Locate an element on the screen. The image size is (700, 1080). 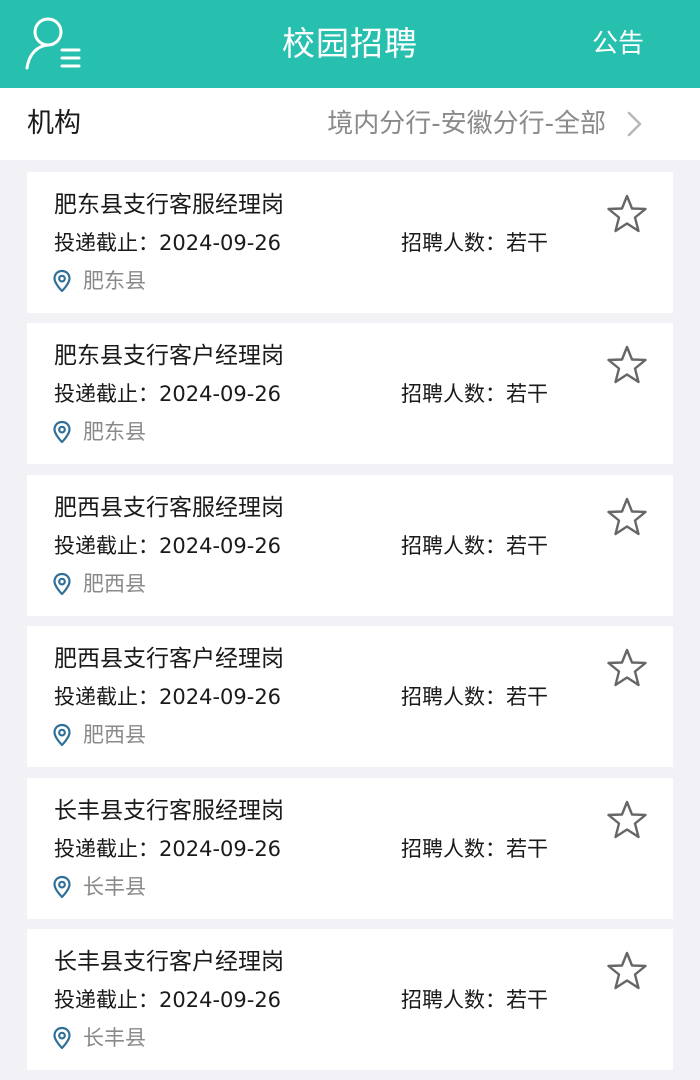
job-title: 肥东县支行客服经理岗 is located at coordinates (169, 205).